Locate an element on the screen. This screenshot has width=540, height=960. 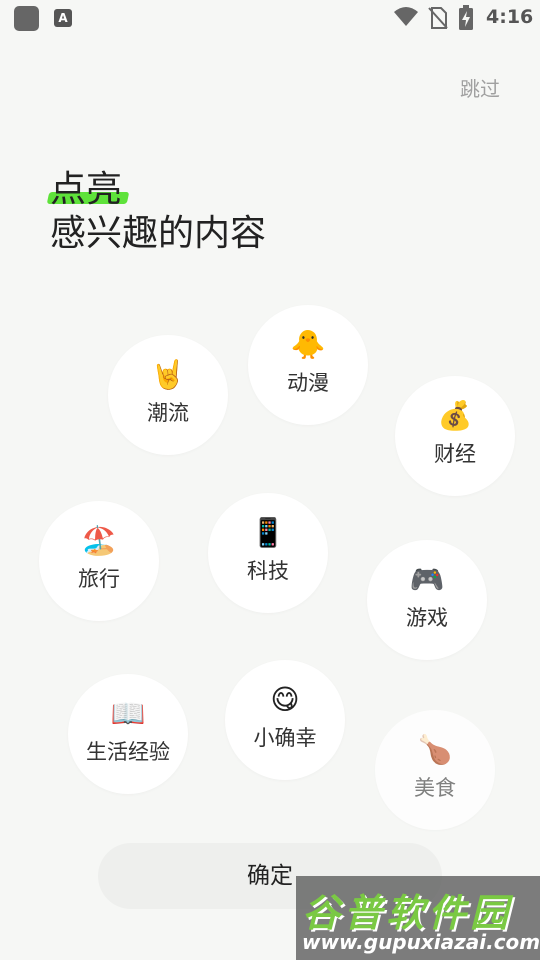
rock-hand-icon: 🤘 is located at coordinates (168, 374).